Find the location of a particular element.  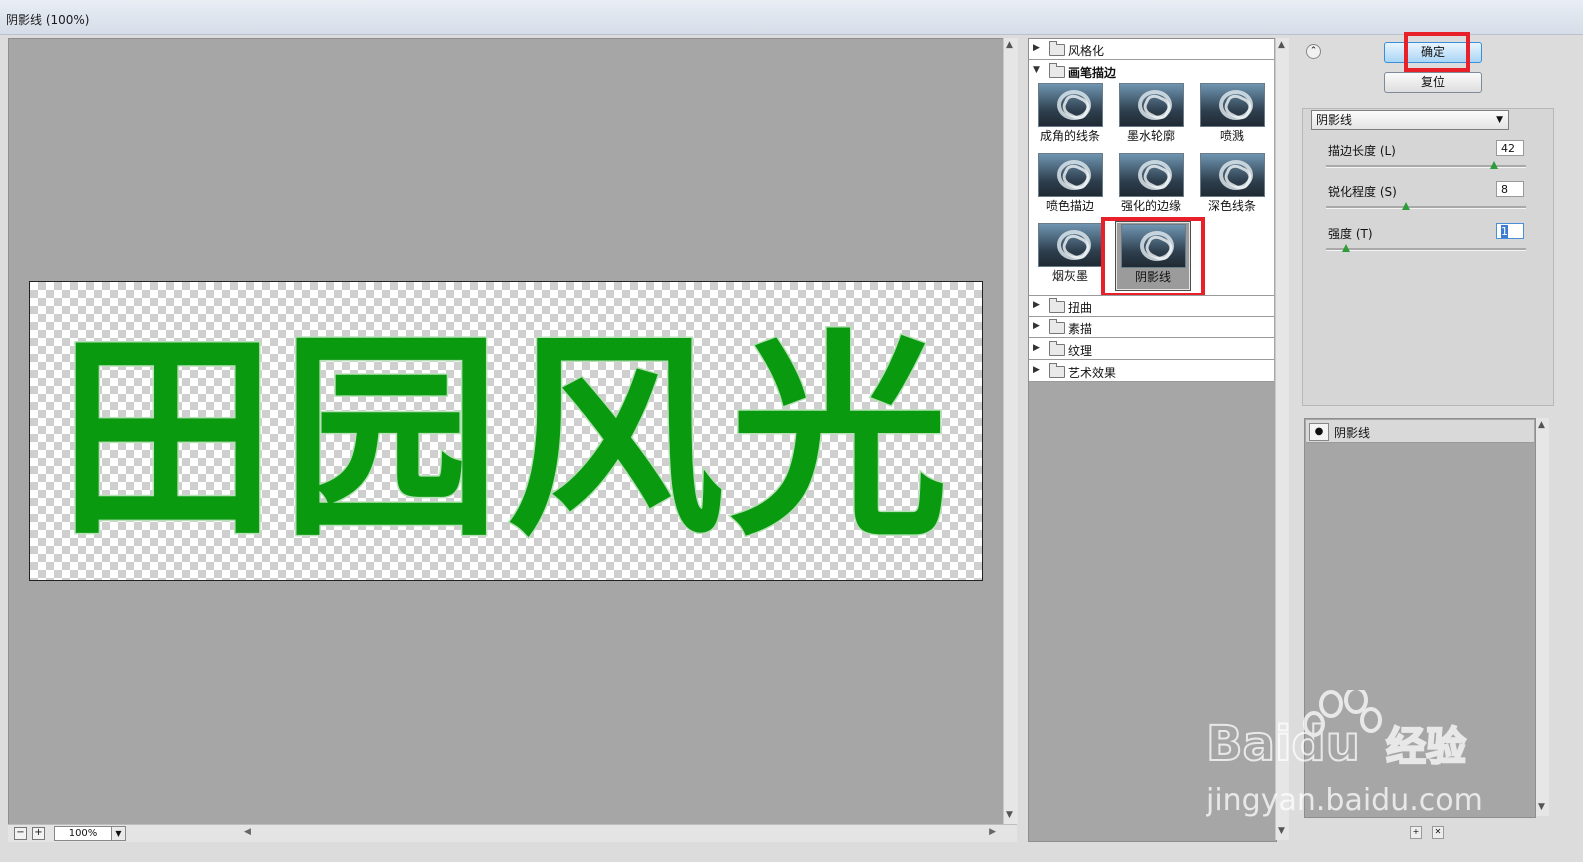

category-label: 素描 is located at coordinates (1080, 329).